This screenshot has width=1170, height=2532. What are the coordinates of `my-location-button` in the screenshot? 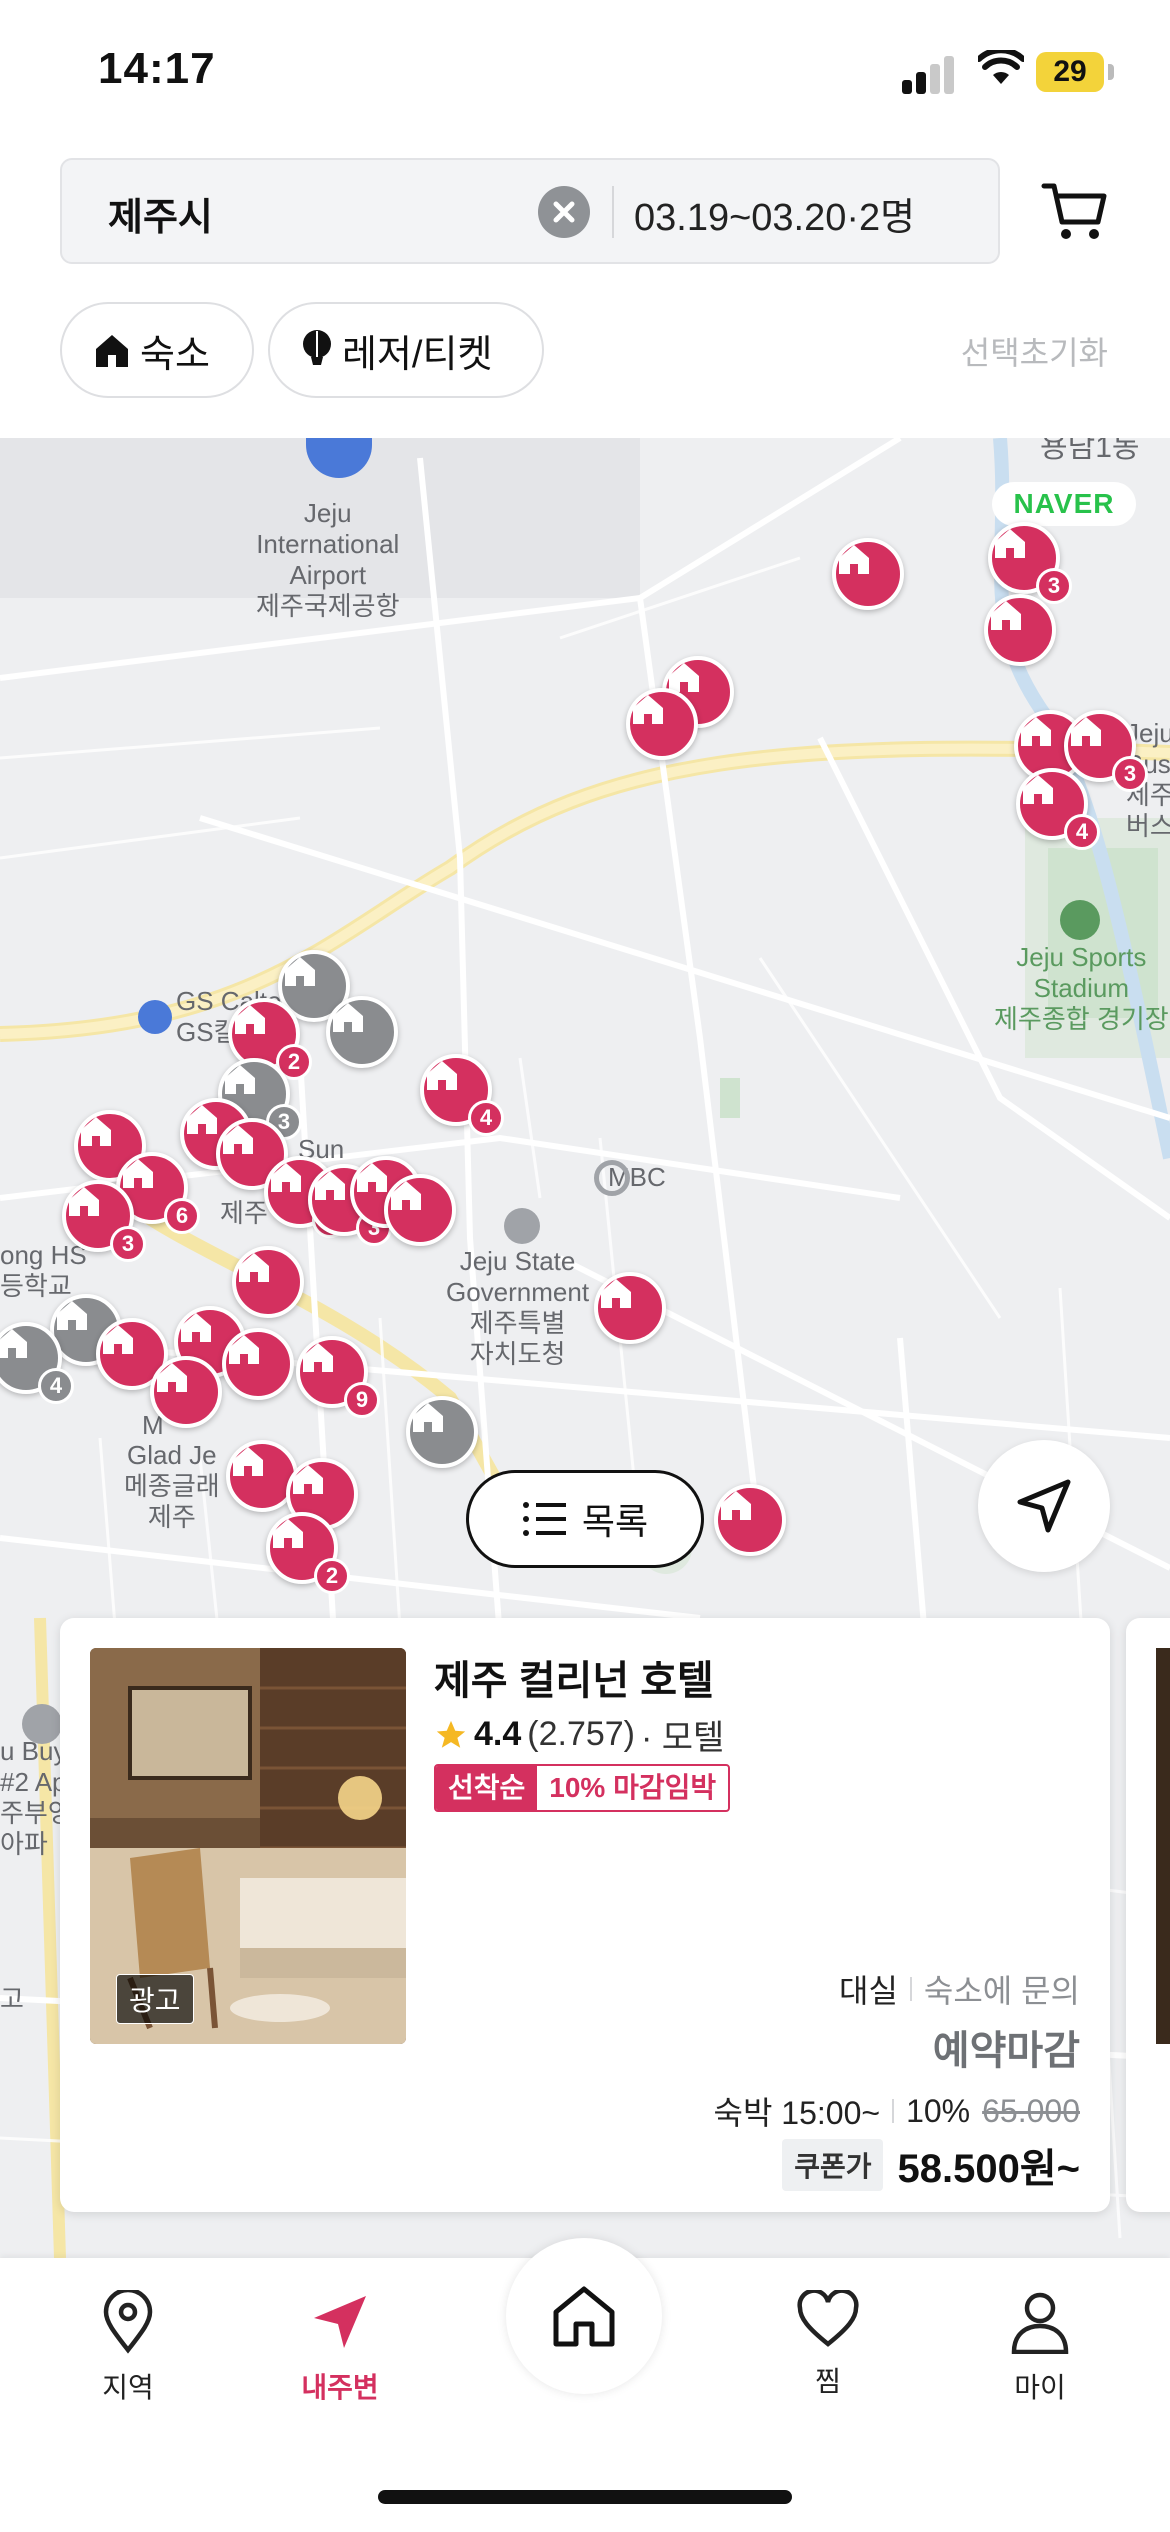 It's located at (1044, 1506).